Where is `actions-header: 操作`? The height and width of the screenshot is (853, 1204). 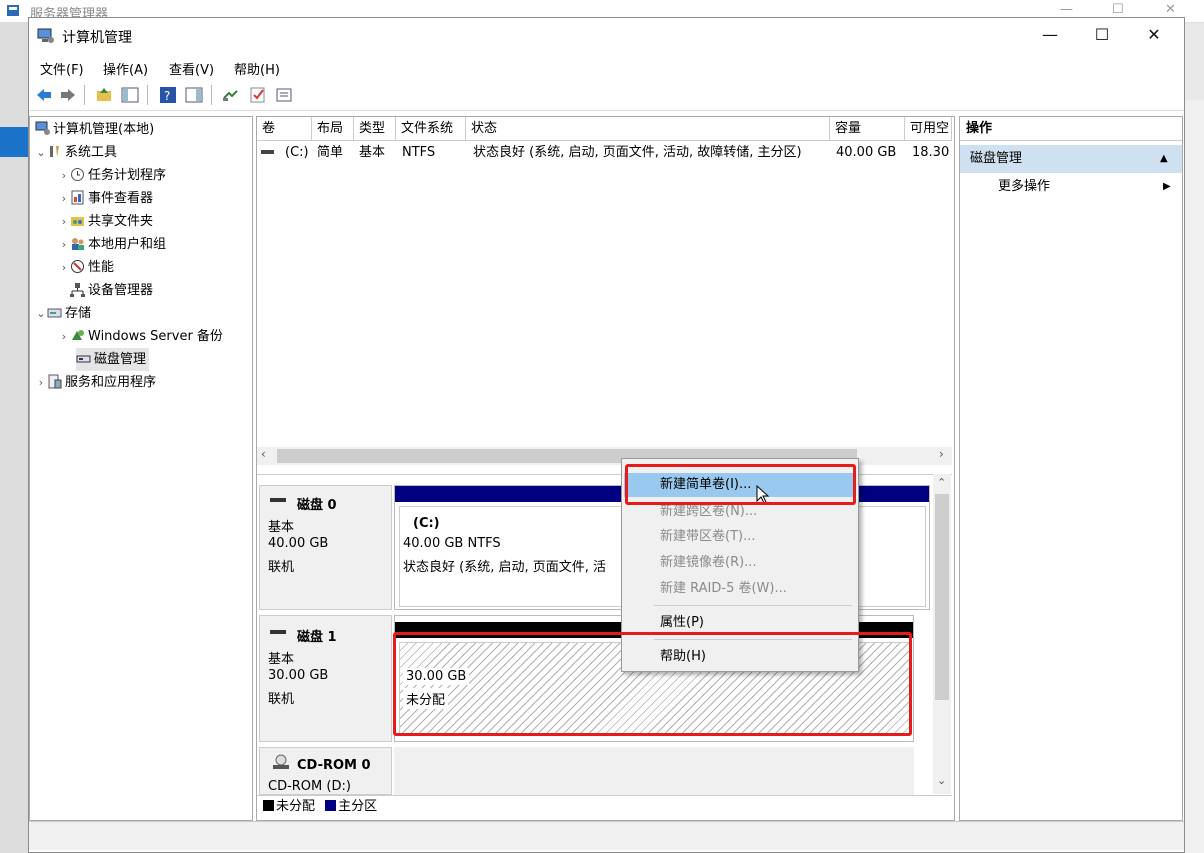
actions-header: 操作 is located at coordinates (1071, 129).